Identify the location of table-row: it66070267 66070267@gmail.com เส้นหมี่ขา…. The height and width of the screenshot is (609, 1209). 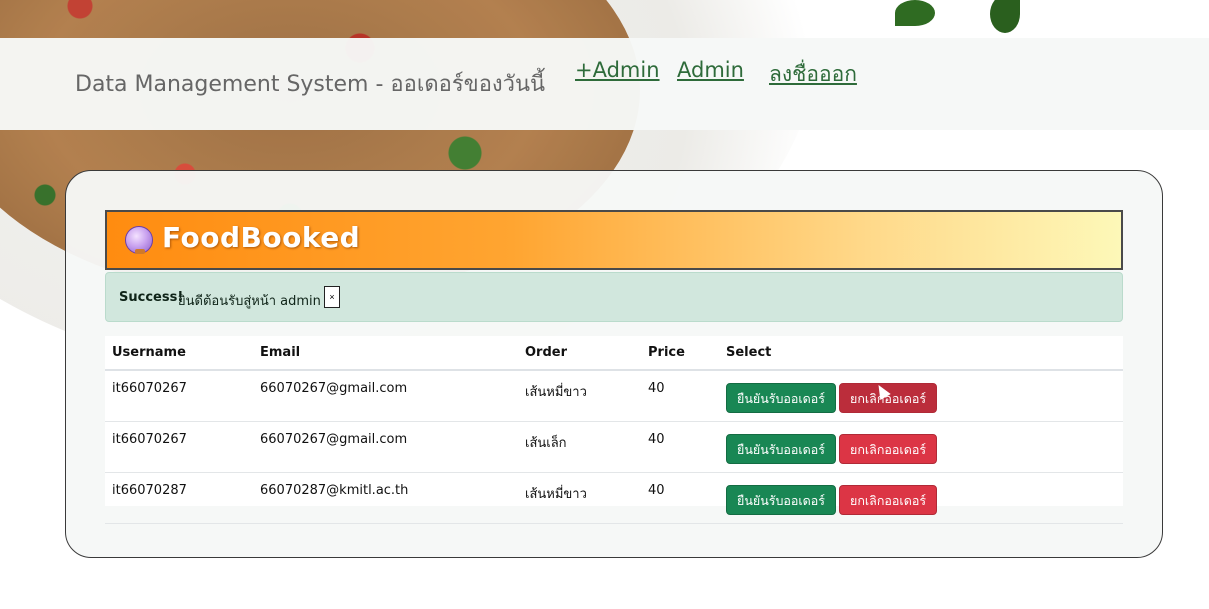
(614, 396).